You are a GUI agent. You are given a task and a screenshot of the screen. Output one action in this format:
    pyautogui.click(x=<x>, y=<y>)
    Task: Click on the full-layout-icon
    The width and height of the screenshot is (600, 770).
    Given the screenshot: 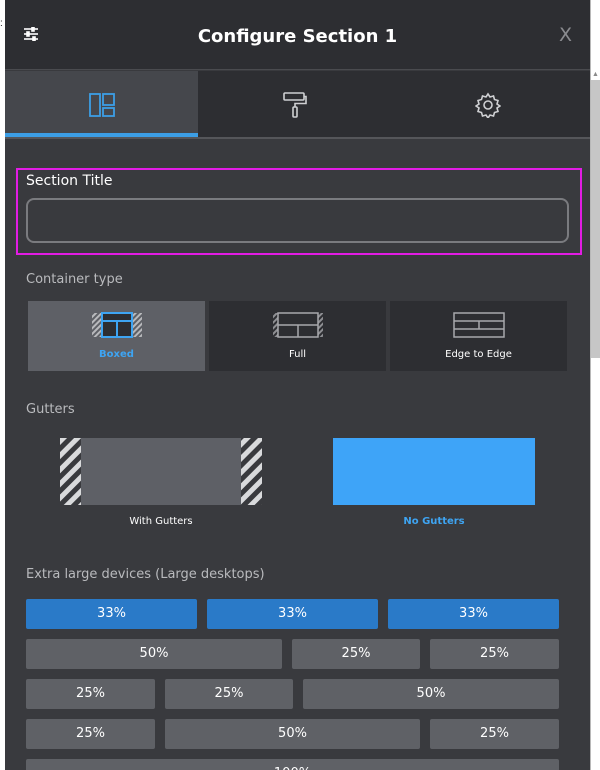 What is the action you would take?
    pyautogui.click(x=297, y=325)
    